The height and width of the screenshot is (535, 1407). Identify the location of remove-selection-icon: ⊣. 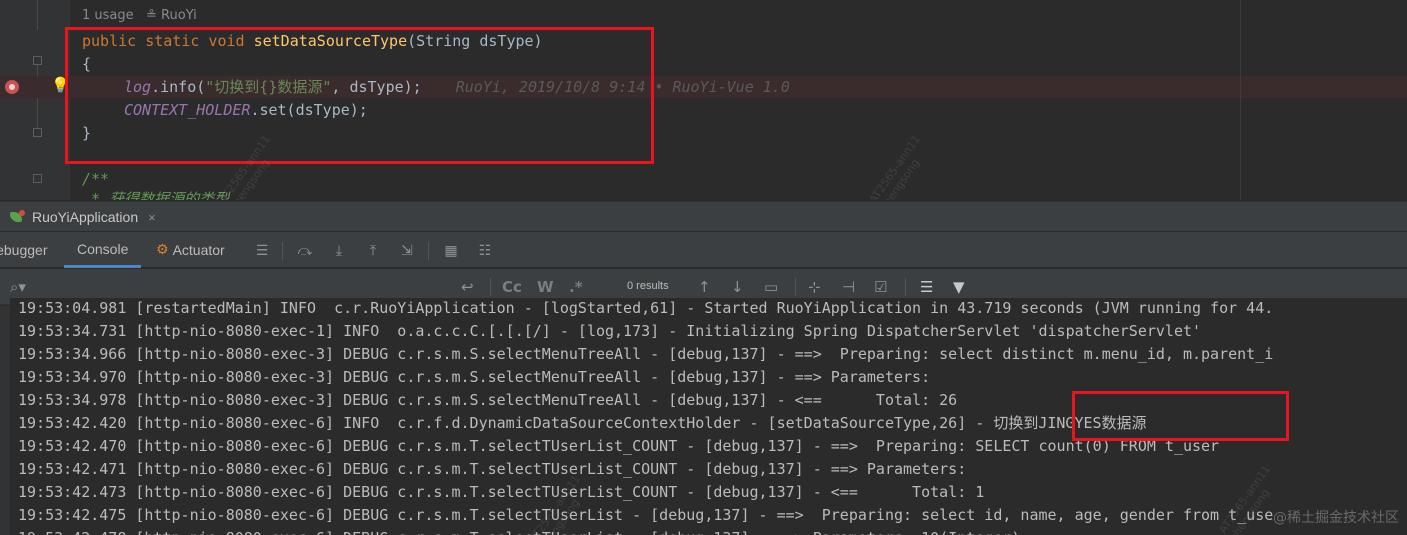
(848, 287).